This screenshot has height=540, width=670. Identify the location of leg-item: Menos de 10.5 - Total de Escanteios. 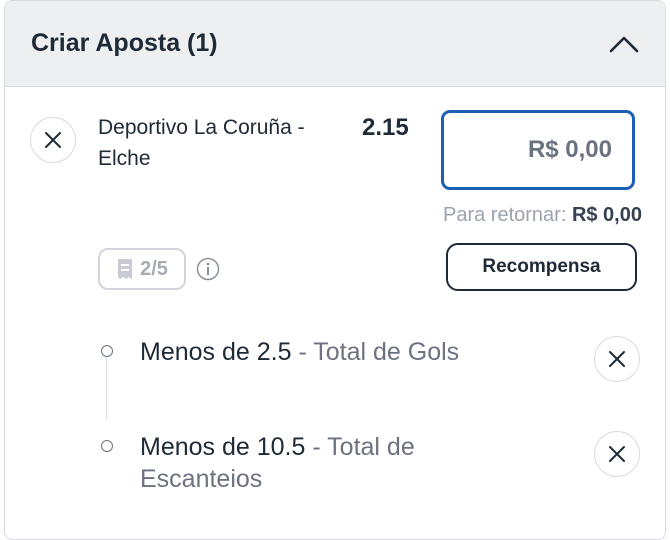
(320, 463).